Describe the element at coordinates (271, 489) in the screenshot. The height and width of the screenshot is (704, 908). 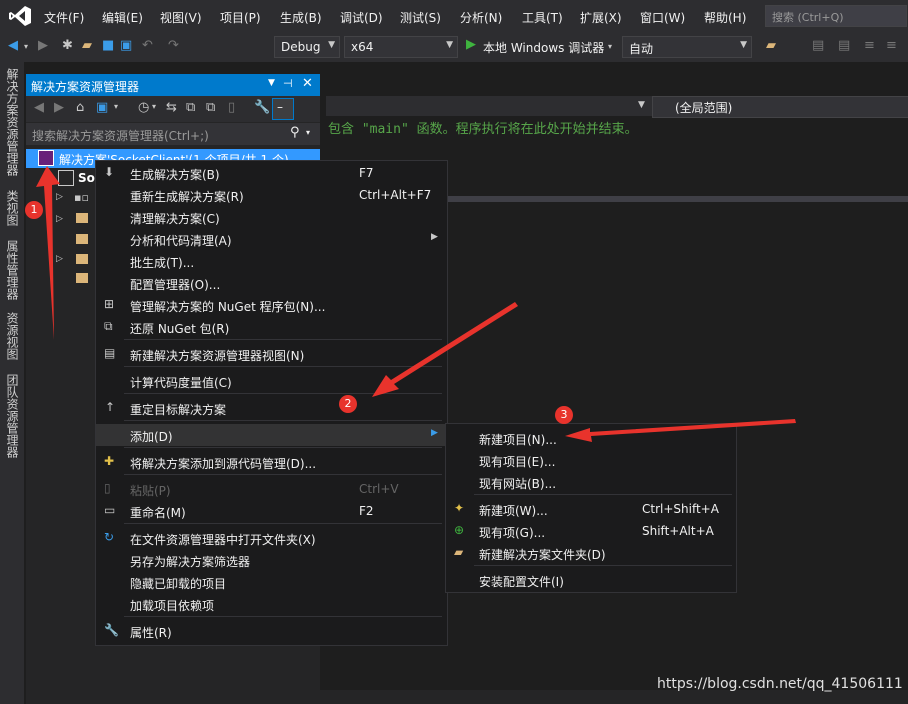
I see `menu-item-paste: ▯ 粘贴(P) Ctrl+V` at that location.